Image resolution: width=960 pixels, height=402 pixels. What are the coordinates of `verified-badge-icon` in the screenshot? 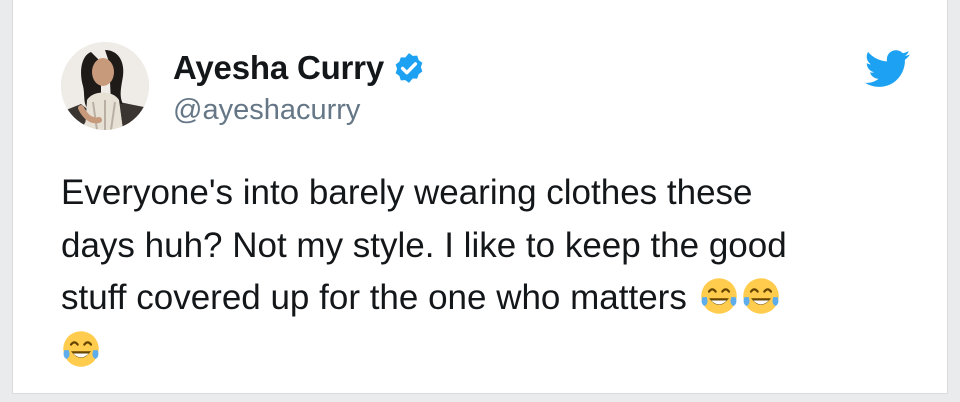 It's located at (409, 68).